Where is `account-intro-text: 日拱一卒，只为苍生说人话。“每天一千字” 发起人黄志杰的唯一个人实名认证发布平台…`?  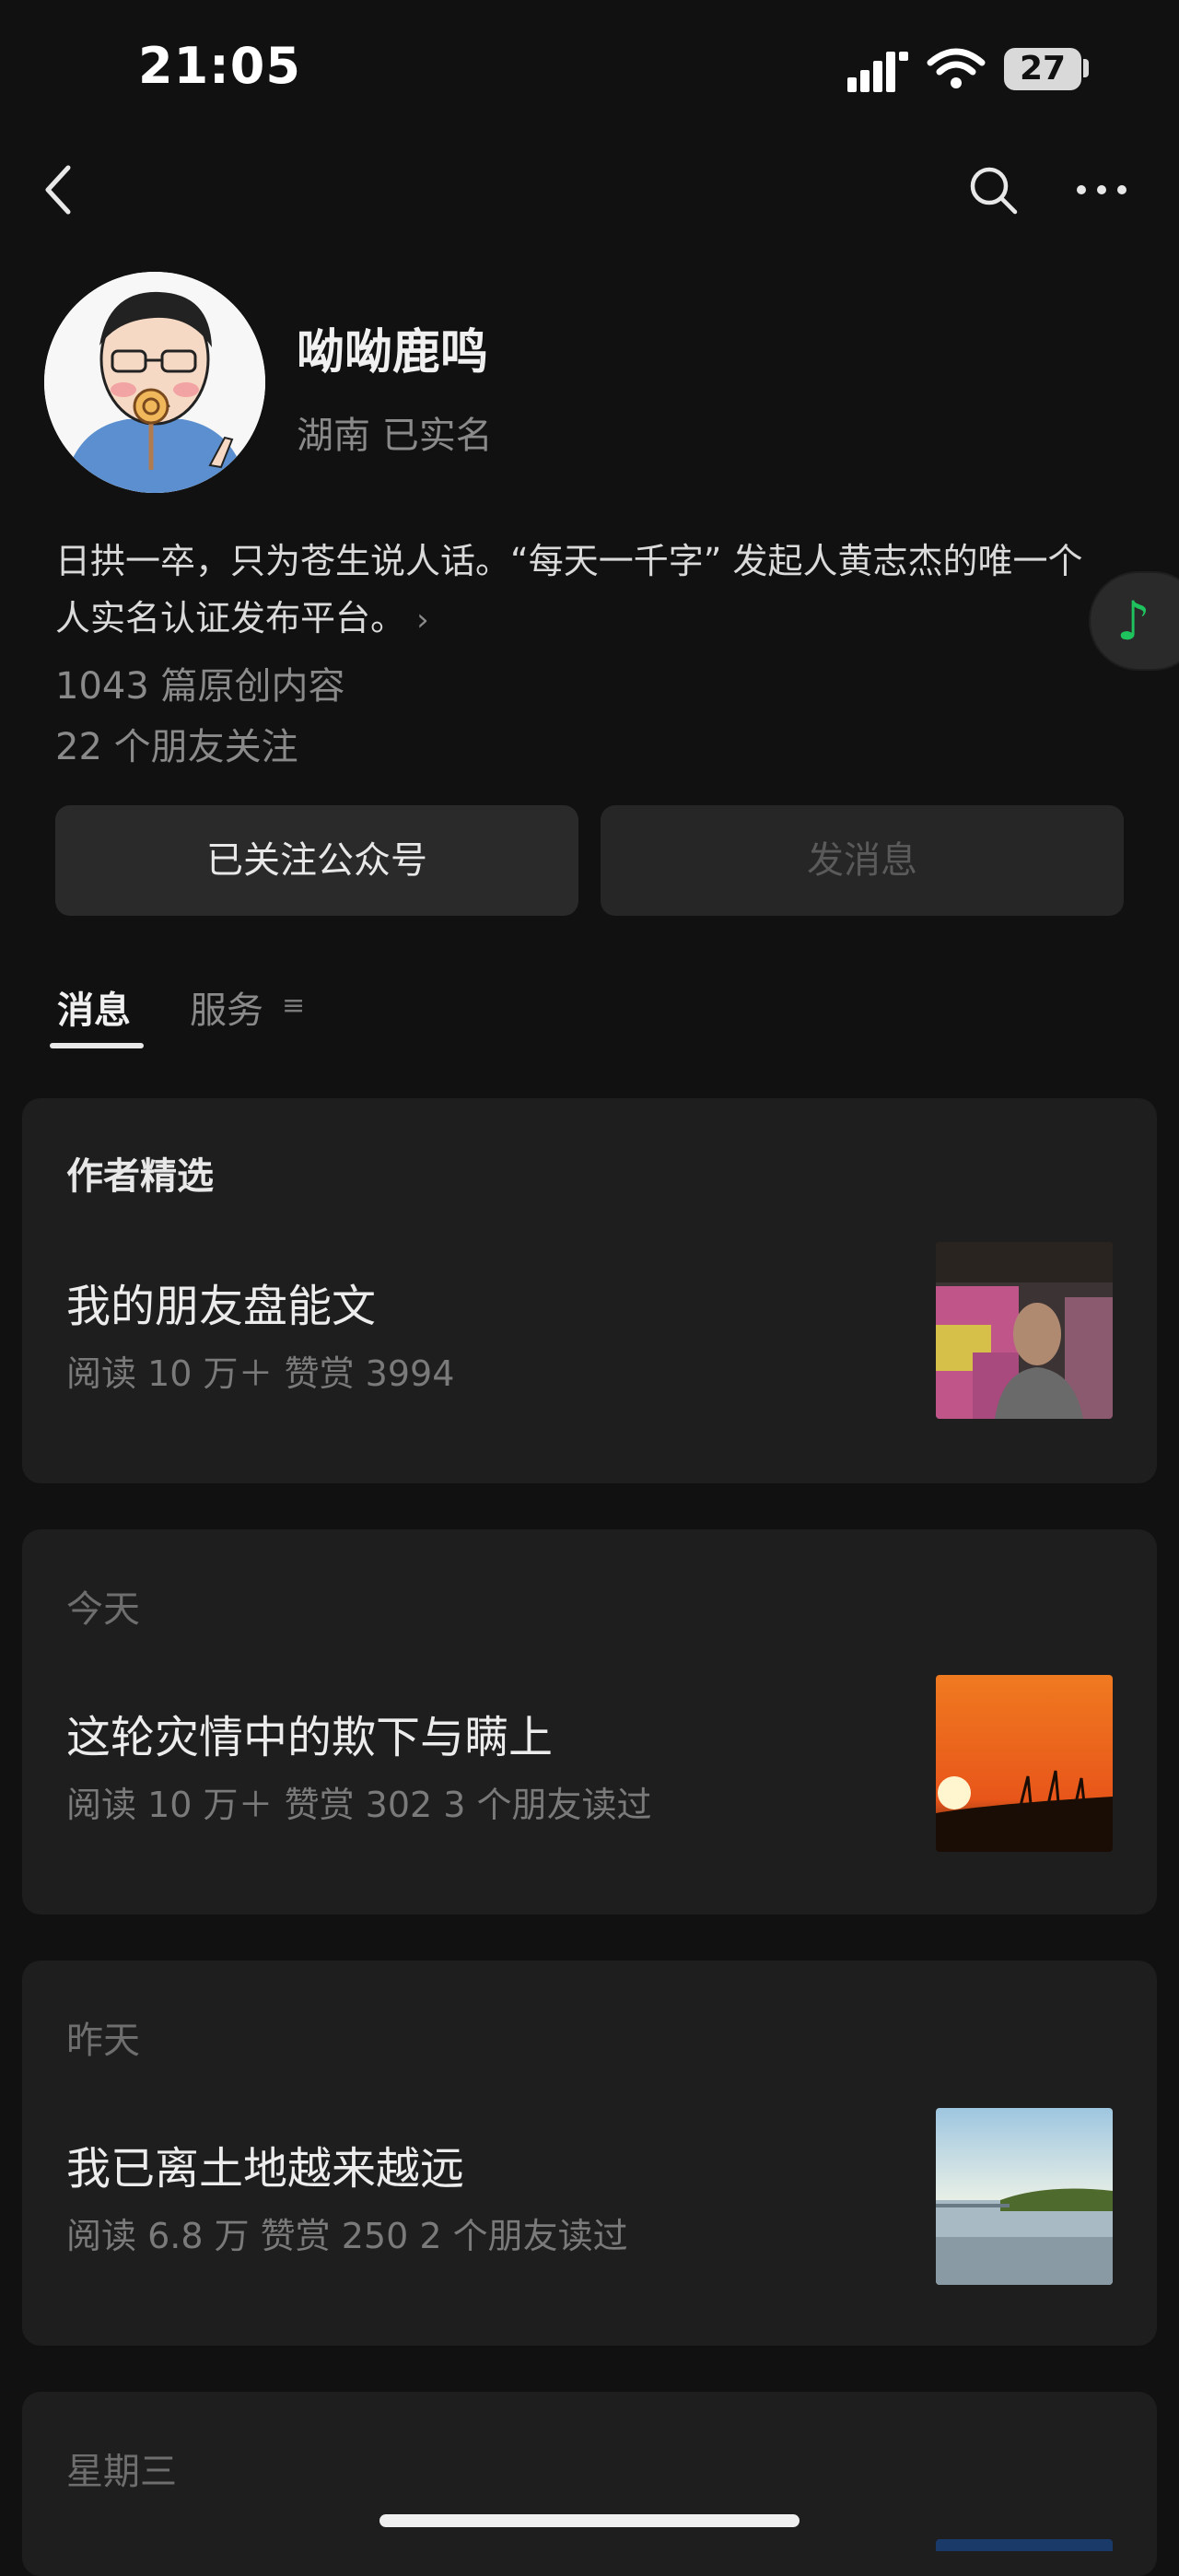 account-intro-text: 日拱一卒，只为苍生说人话。“每天一千字” 发起人黄志杰的唯一个人实名认证发布平台… is located at coordinates (569, 589).